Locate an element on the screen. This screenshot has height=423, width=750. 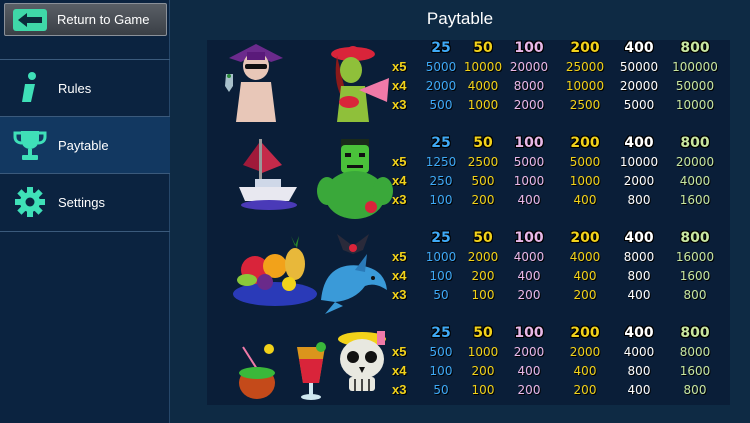
sidebar-item-settings: Settings is located at coordinates (85, 201).